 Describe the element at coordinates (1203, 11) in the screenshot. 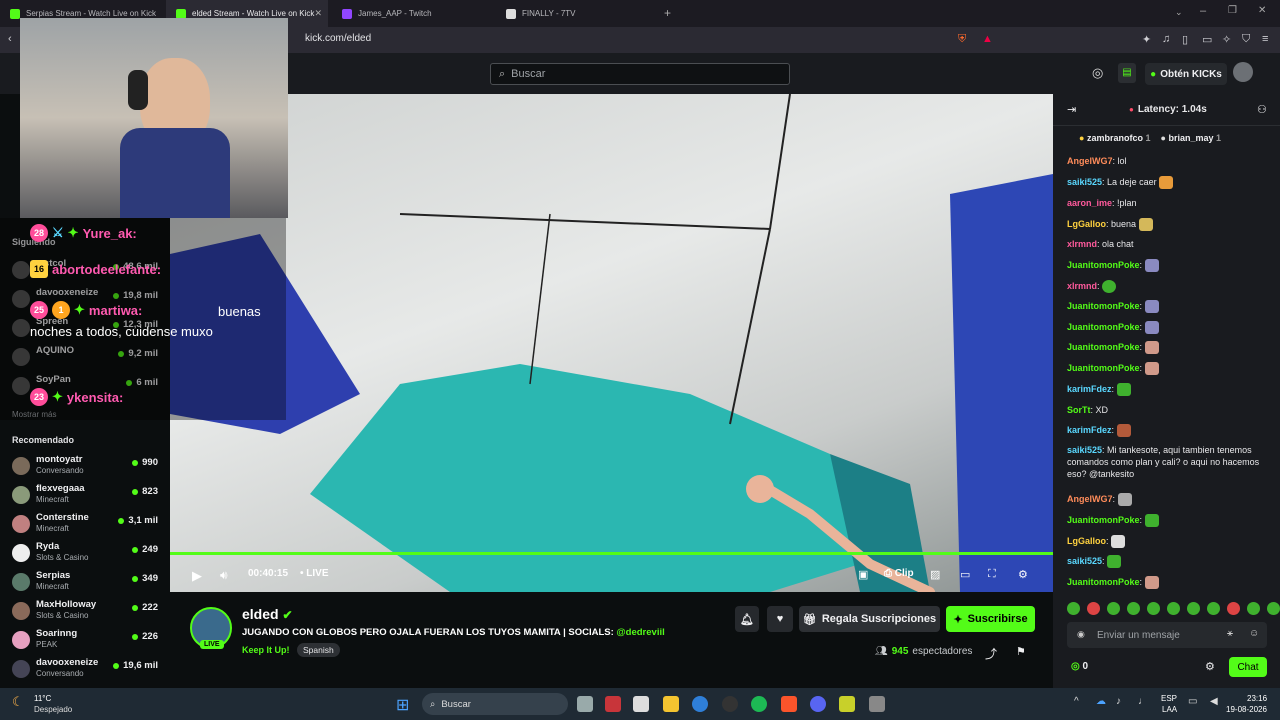

I see `minimize-icon: –` at that location.